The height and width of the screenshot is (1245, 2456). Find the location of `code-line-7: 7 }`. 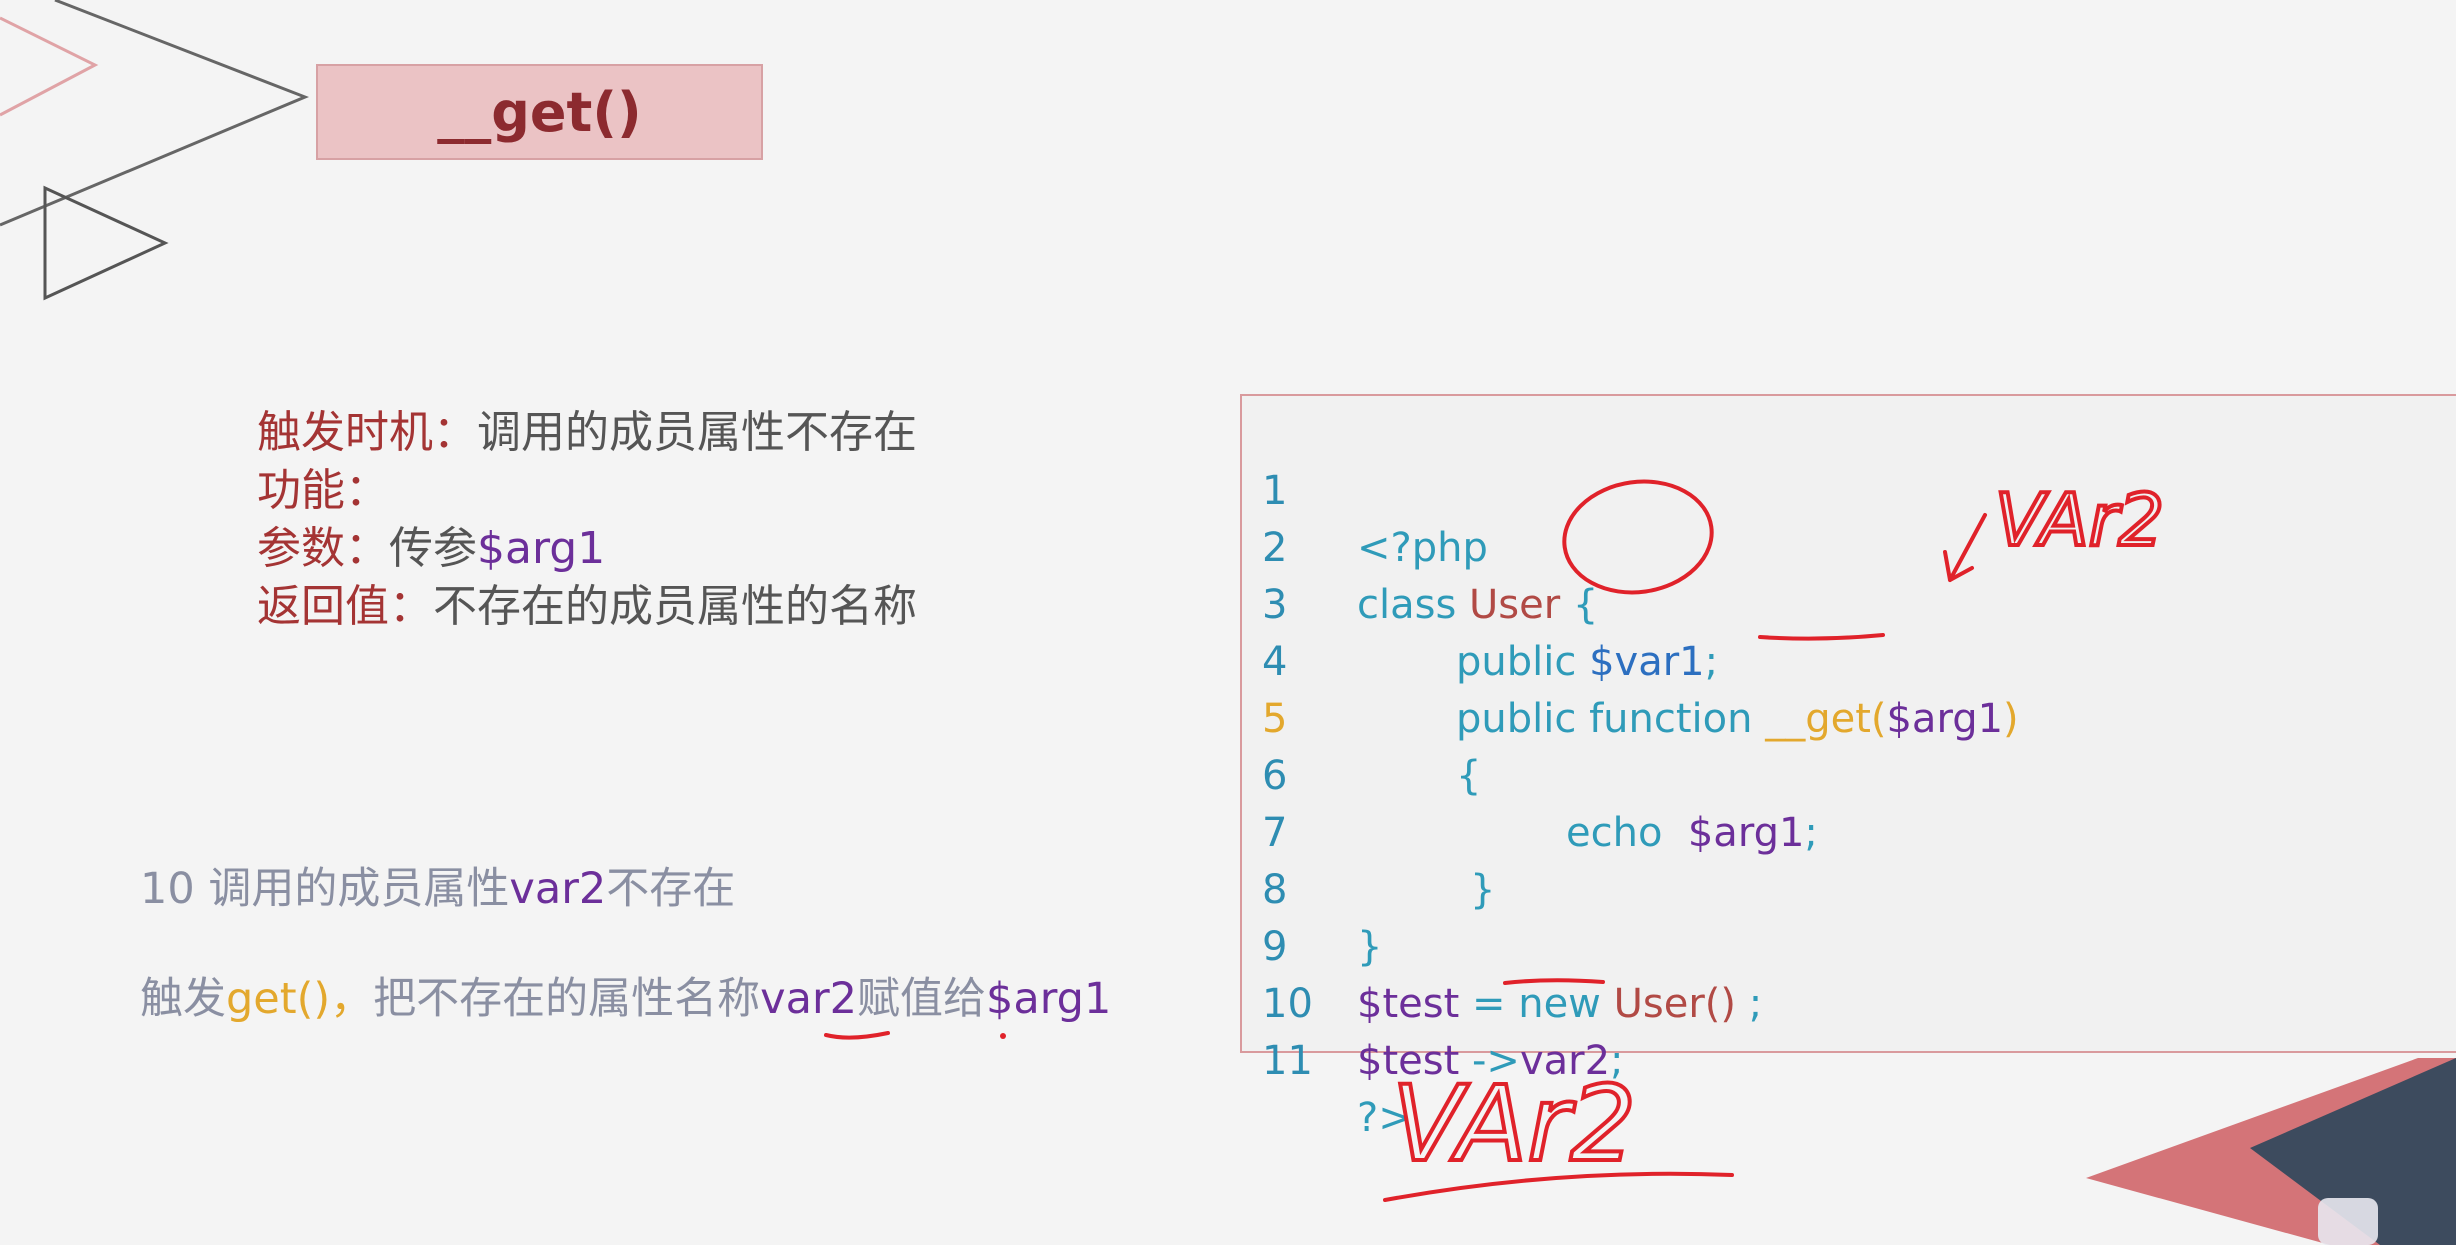

code-line-7: 7 } is located at coordinates (1368, 830).